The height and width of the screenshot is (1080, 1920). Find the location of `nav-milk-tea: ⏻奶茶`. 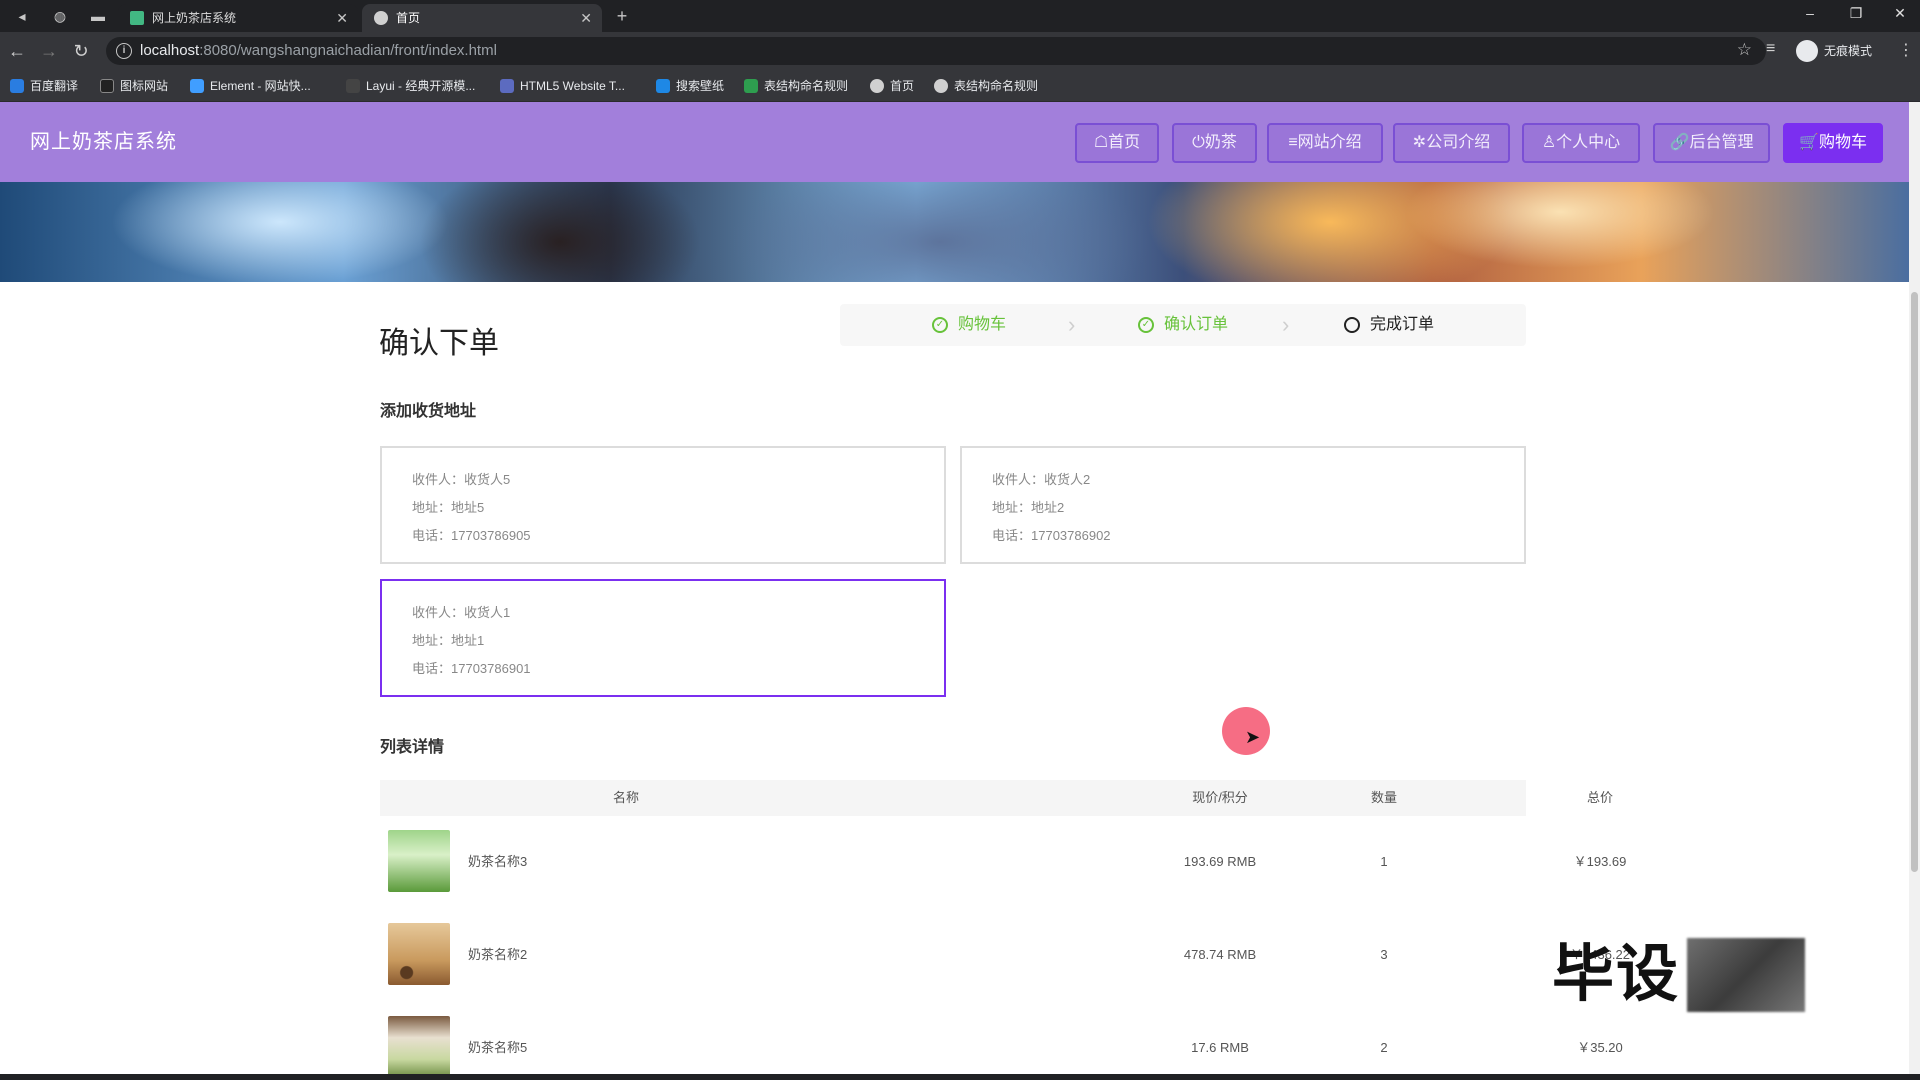

nav-milk-tea: ⏻奶茶 is located at coordinates (1214, 143).